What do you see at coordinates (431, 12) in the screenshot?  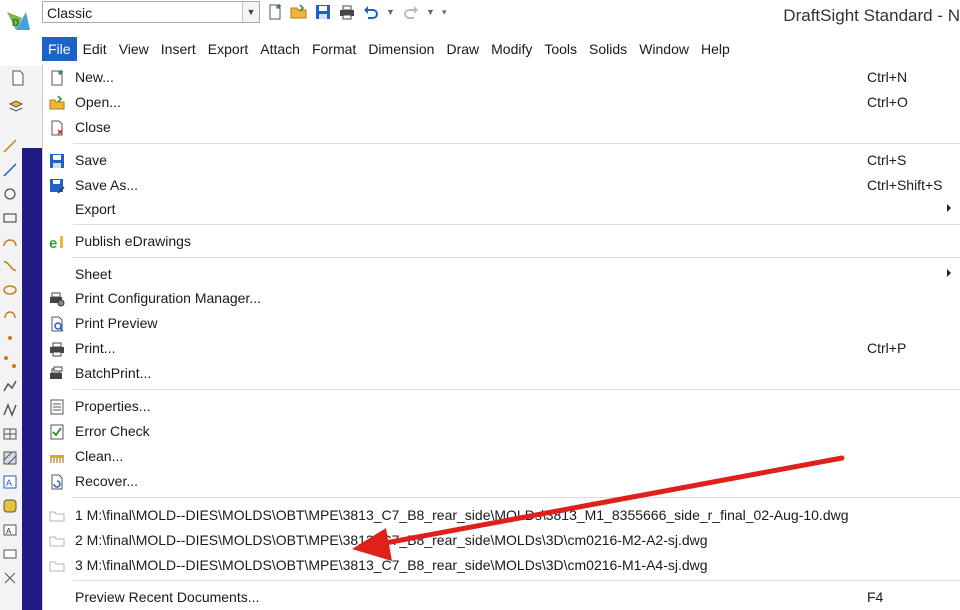 I see `redo-dropdown-icon: ▼` at bounding box center [431, 12].